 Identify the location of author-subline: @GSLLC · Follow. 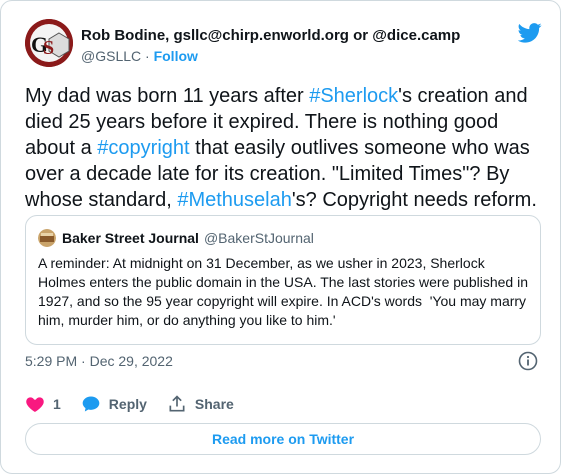
(270, 56).